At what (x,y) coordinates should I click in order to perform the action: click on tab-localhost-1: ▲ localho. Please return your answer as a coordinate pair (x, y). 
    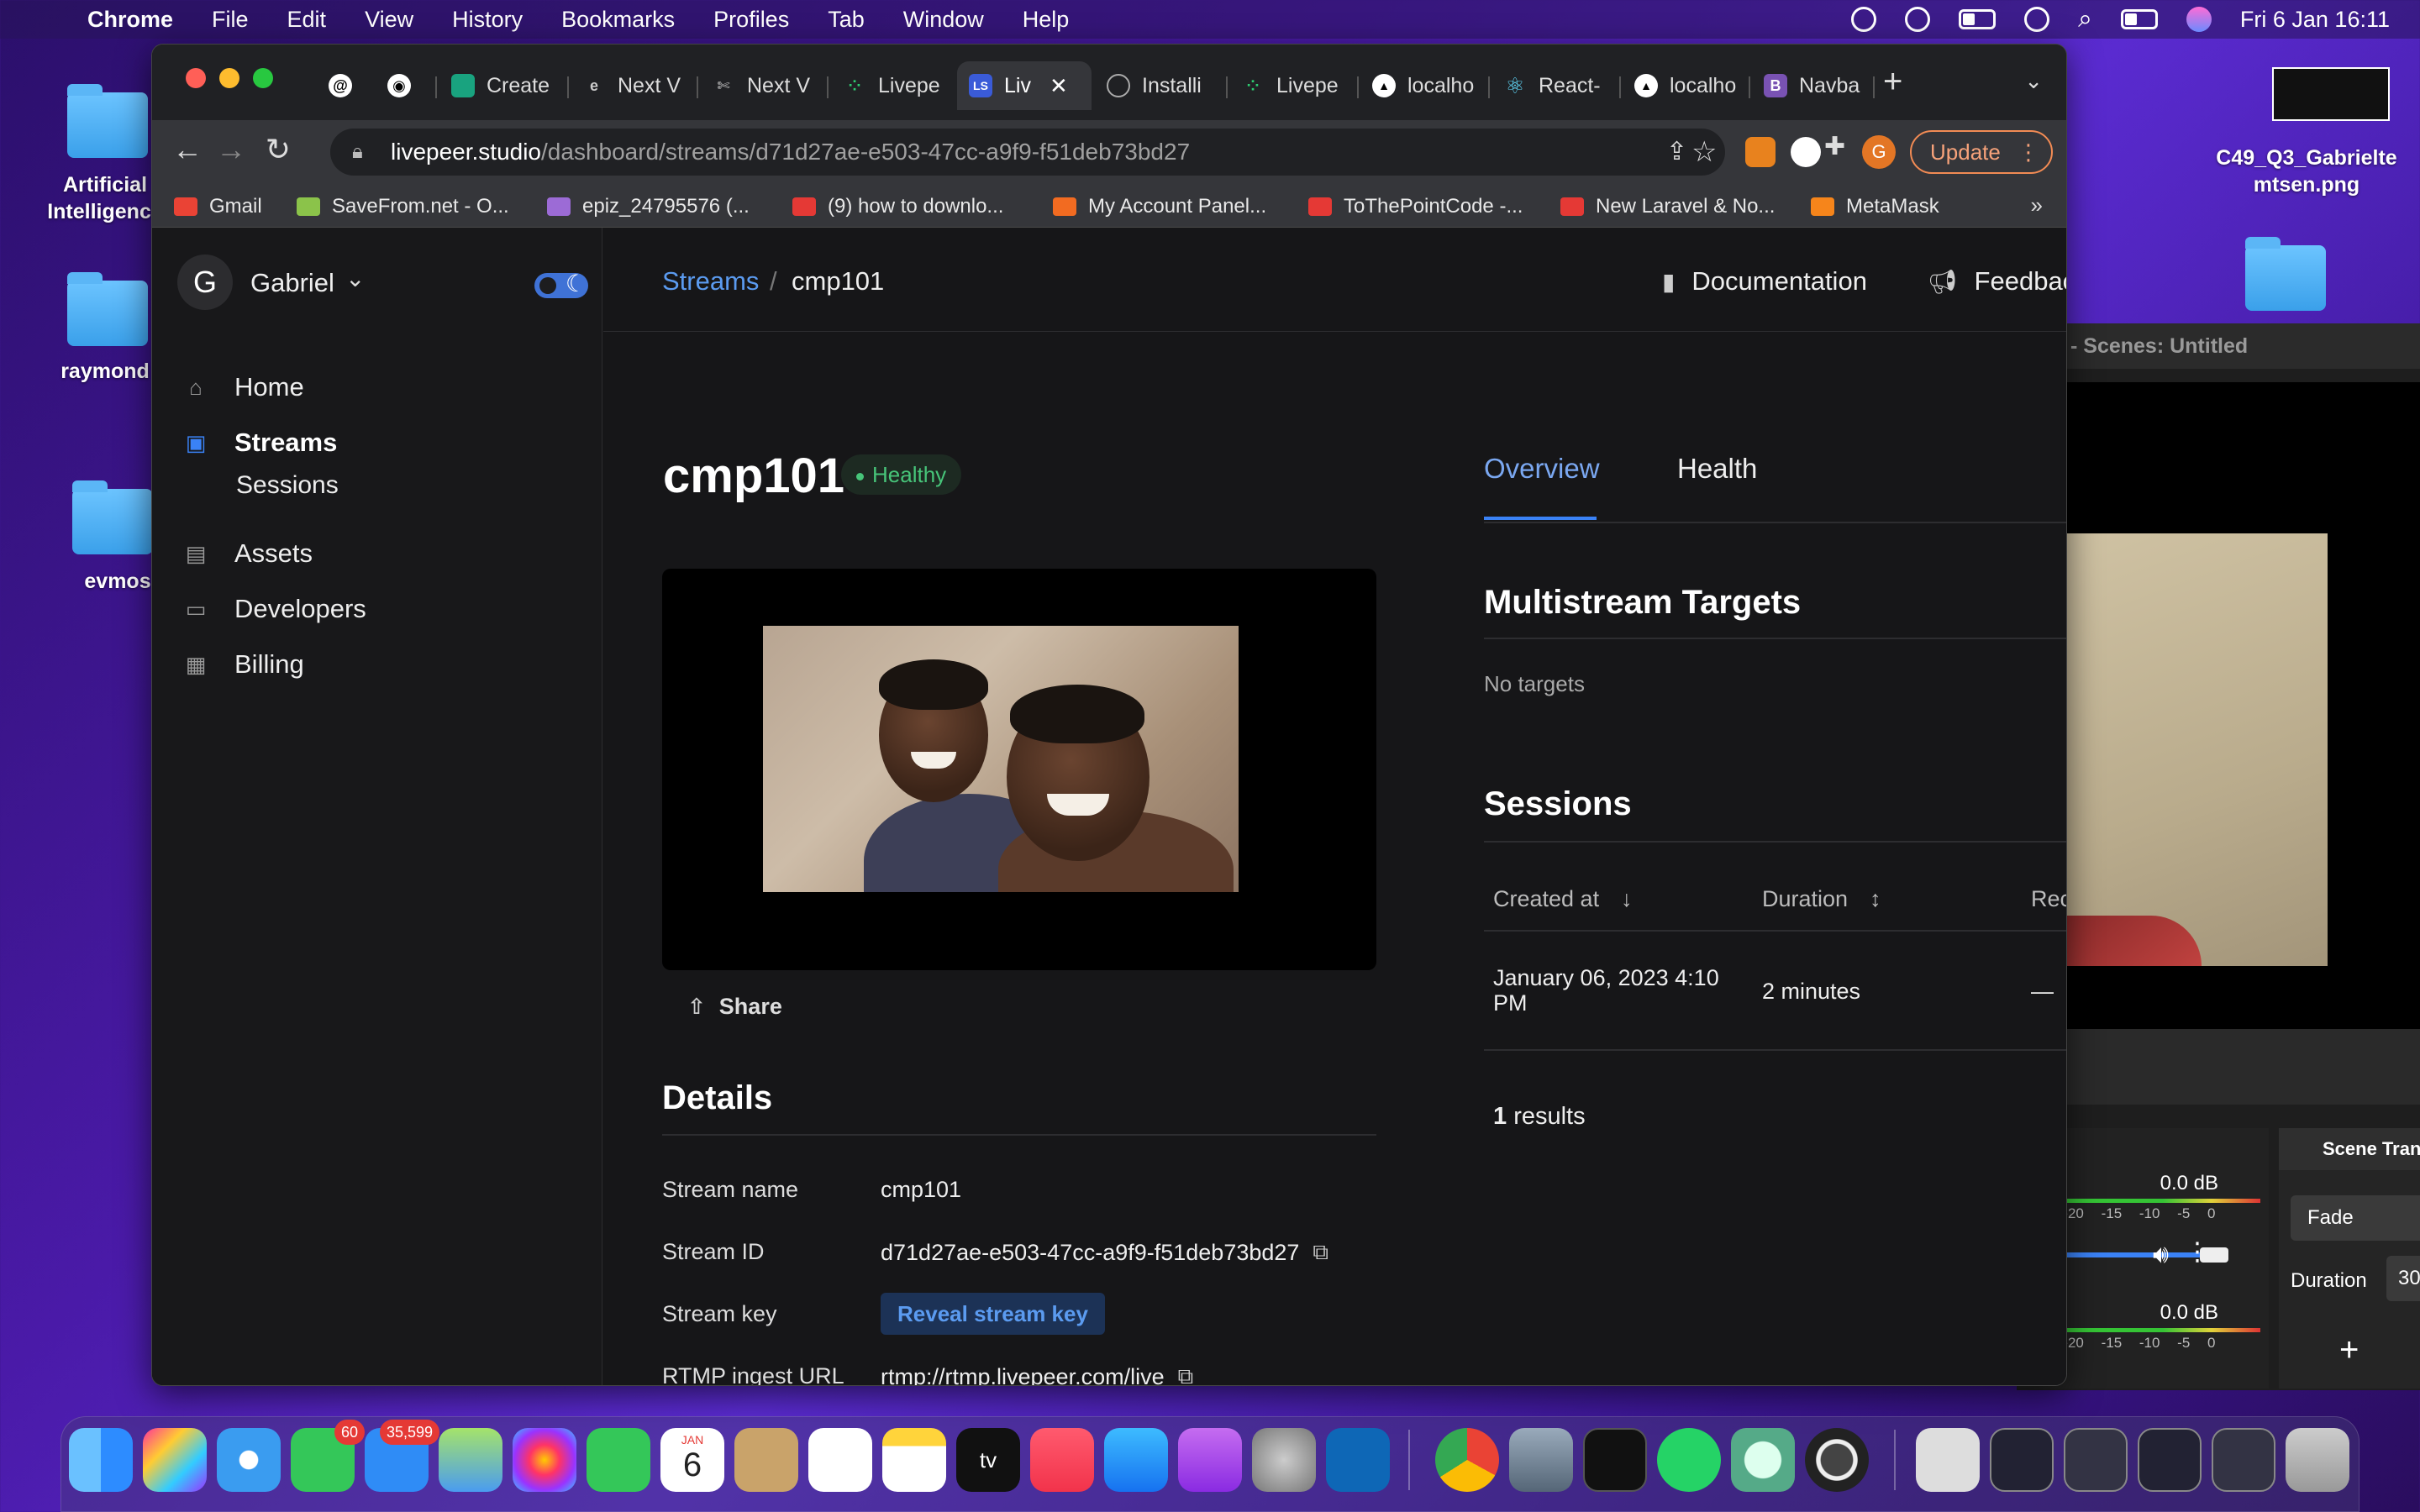
    Looking at the image, I should click on (1422, 85).